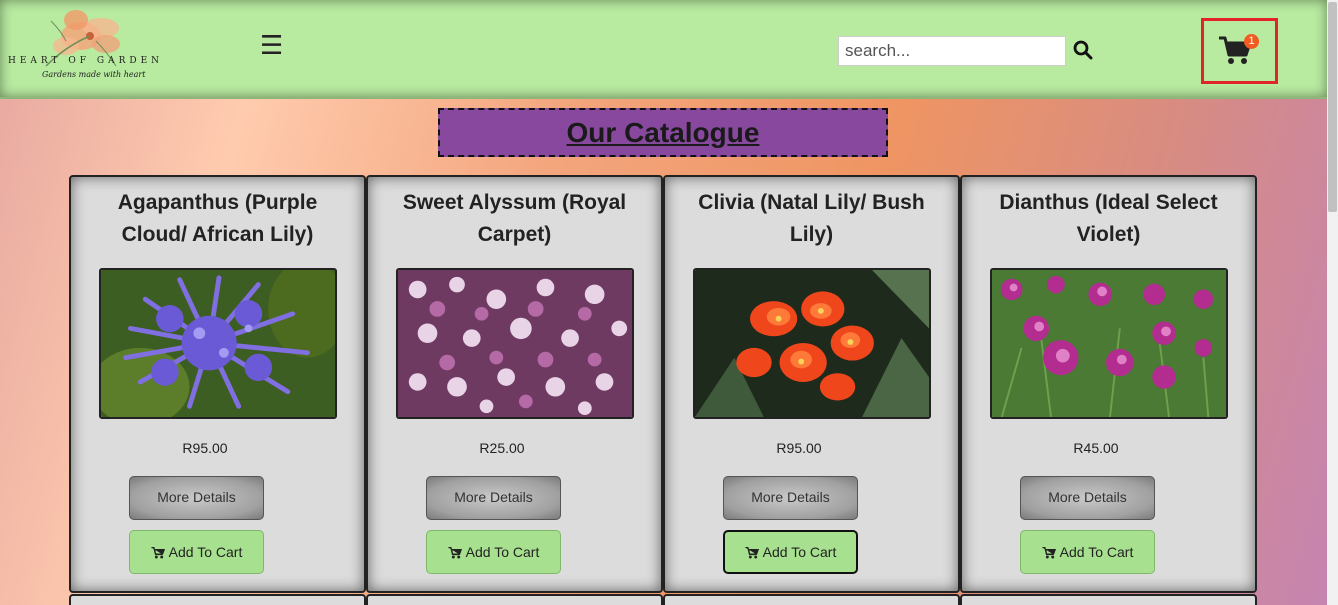 This screenshot has height=605, width=1338. I want to click on search-input, so click(952, 51).